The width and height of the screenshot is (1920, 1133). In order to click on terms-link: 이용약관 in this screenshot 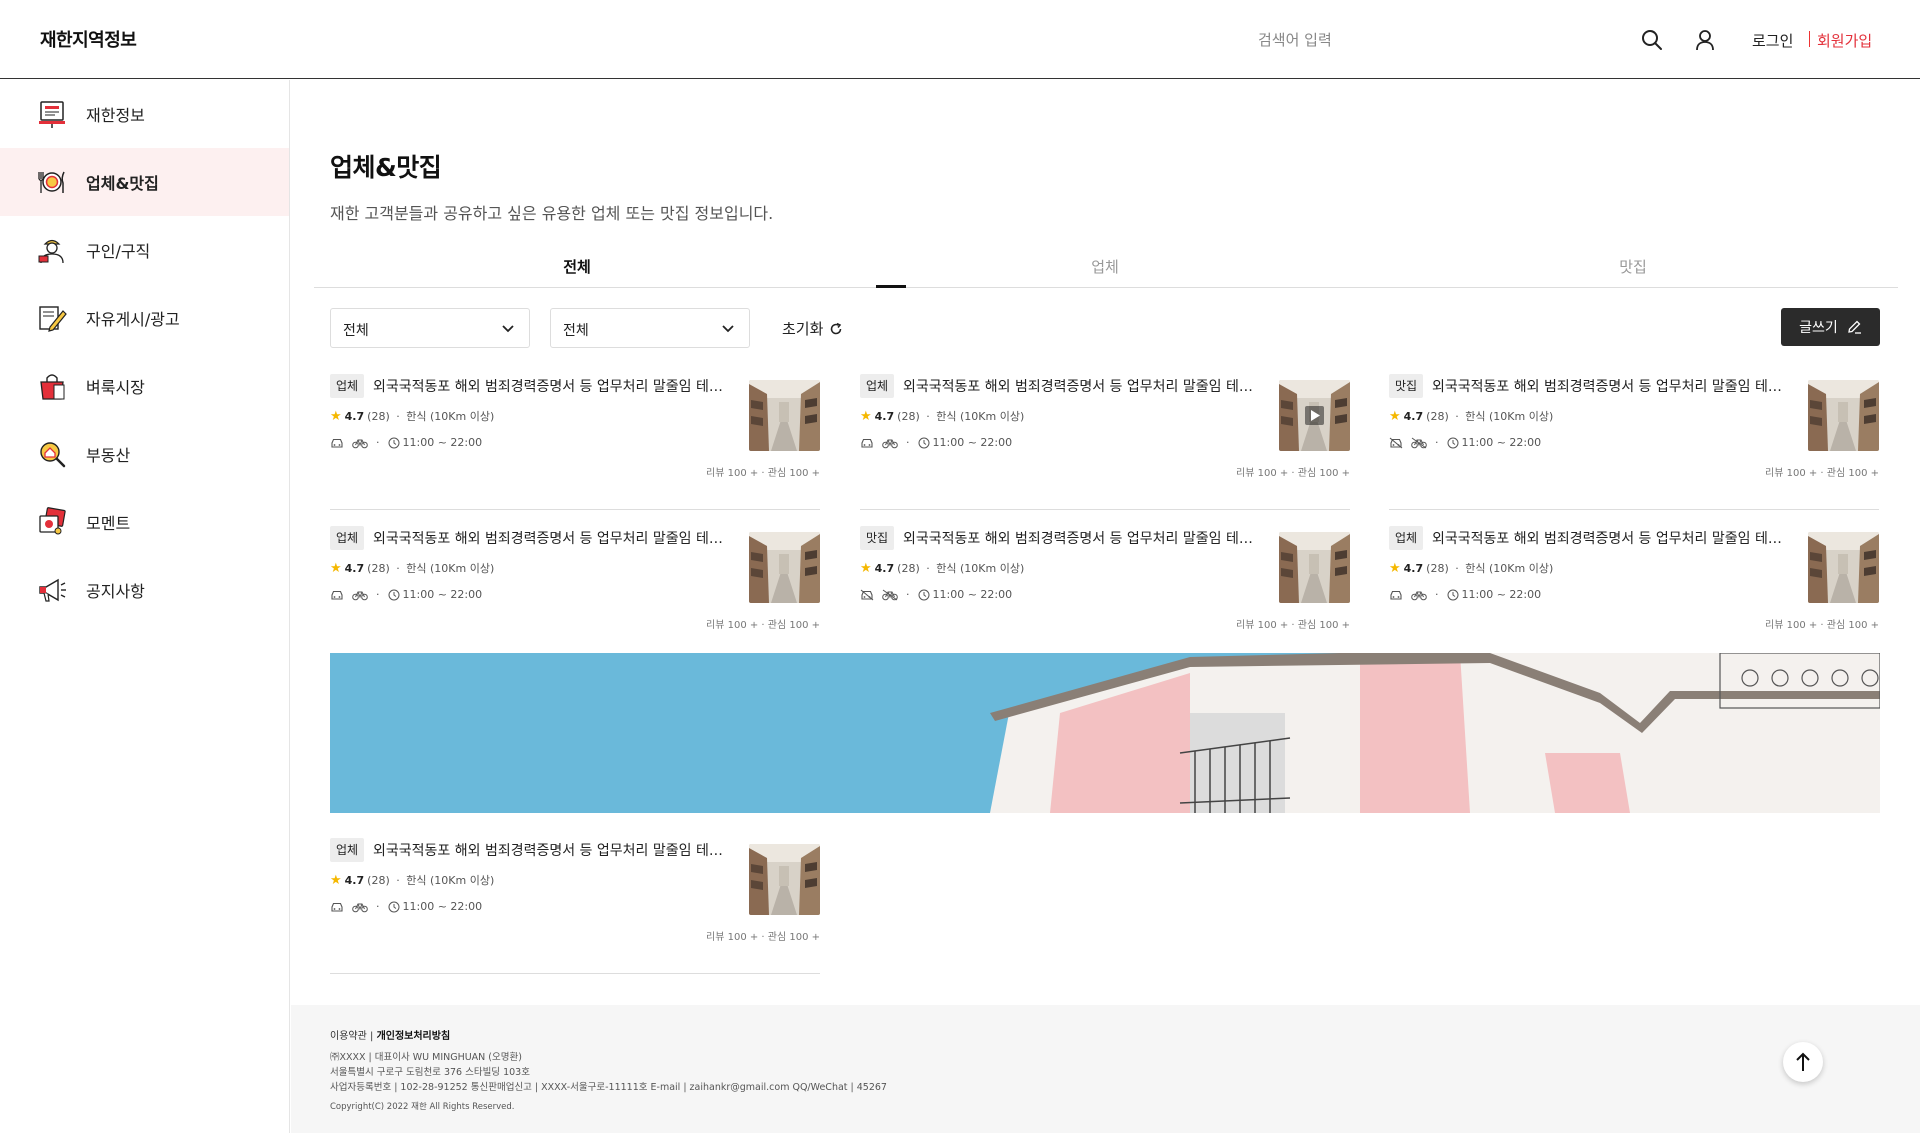, I will do `click(348, 1036)`.